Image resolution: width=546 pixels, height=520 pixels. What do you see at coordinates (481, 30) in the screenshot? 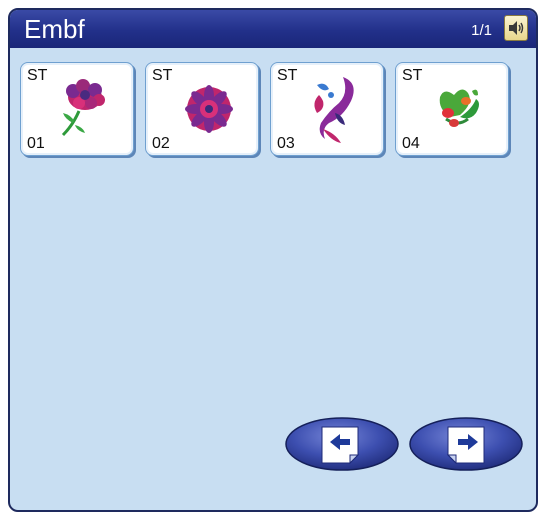
I see `page-indicator: 1/1` at bounding box center [481, 30].